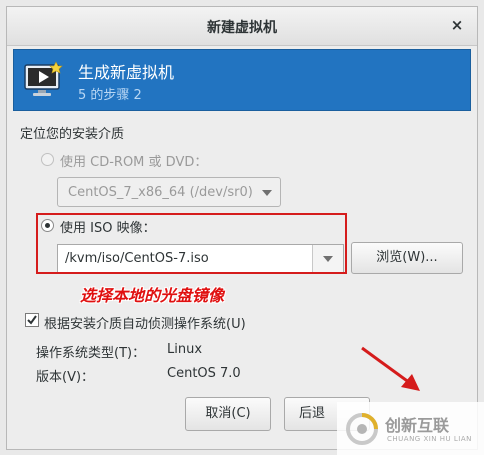  Describe the element at coordinates (47, 159) in the screenshot. I see `cdrom-radio` at that location.